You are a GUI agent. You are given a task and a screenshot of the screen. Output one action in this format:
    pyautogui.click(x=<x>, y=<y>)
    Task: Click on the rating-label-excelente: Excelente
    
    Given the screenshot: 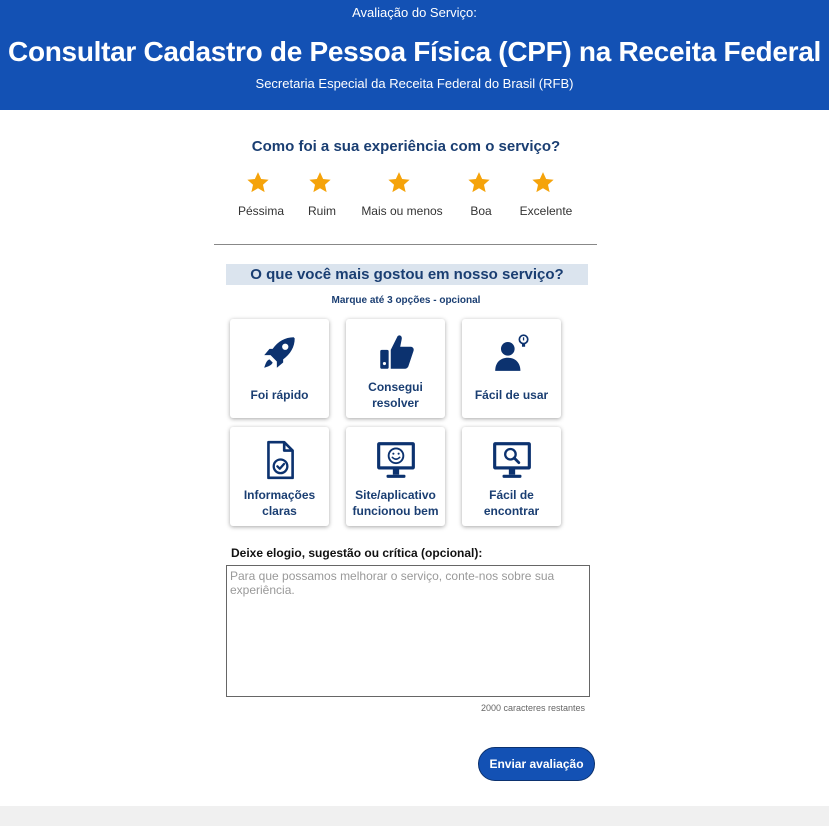 What is the action you would take?
    pyautogui.click(x=546, y=211)
    